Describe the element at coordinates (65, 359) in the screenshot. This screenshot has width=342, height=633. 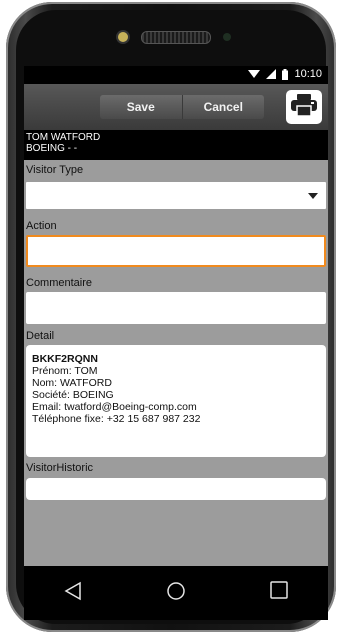
I see `detail-code: BKKF2RQNN` at that location.